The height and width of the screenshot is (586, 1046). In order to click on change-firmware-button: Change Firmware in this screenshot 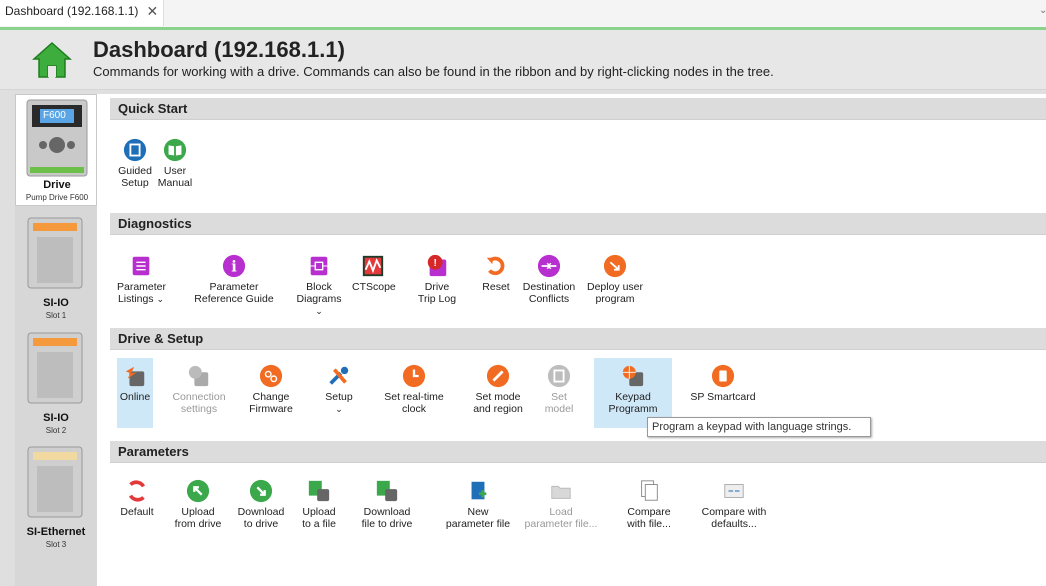, I will do `click(271, 389)`.